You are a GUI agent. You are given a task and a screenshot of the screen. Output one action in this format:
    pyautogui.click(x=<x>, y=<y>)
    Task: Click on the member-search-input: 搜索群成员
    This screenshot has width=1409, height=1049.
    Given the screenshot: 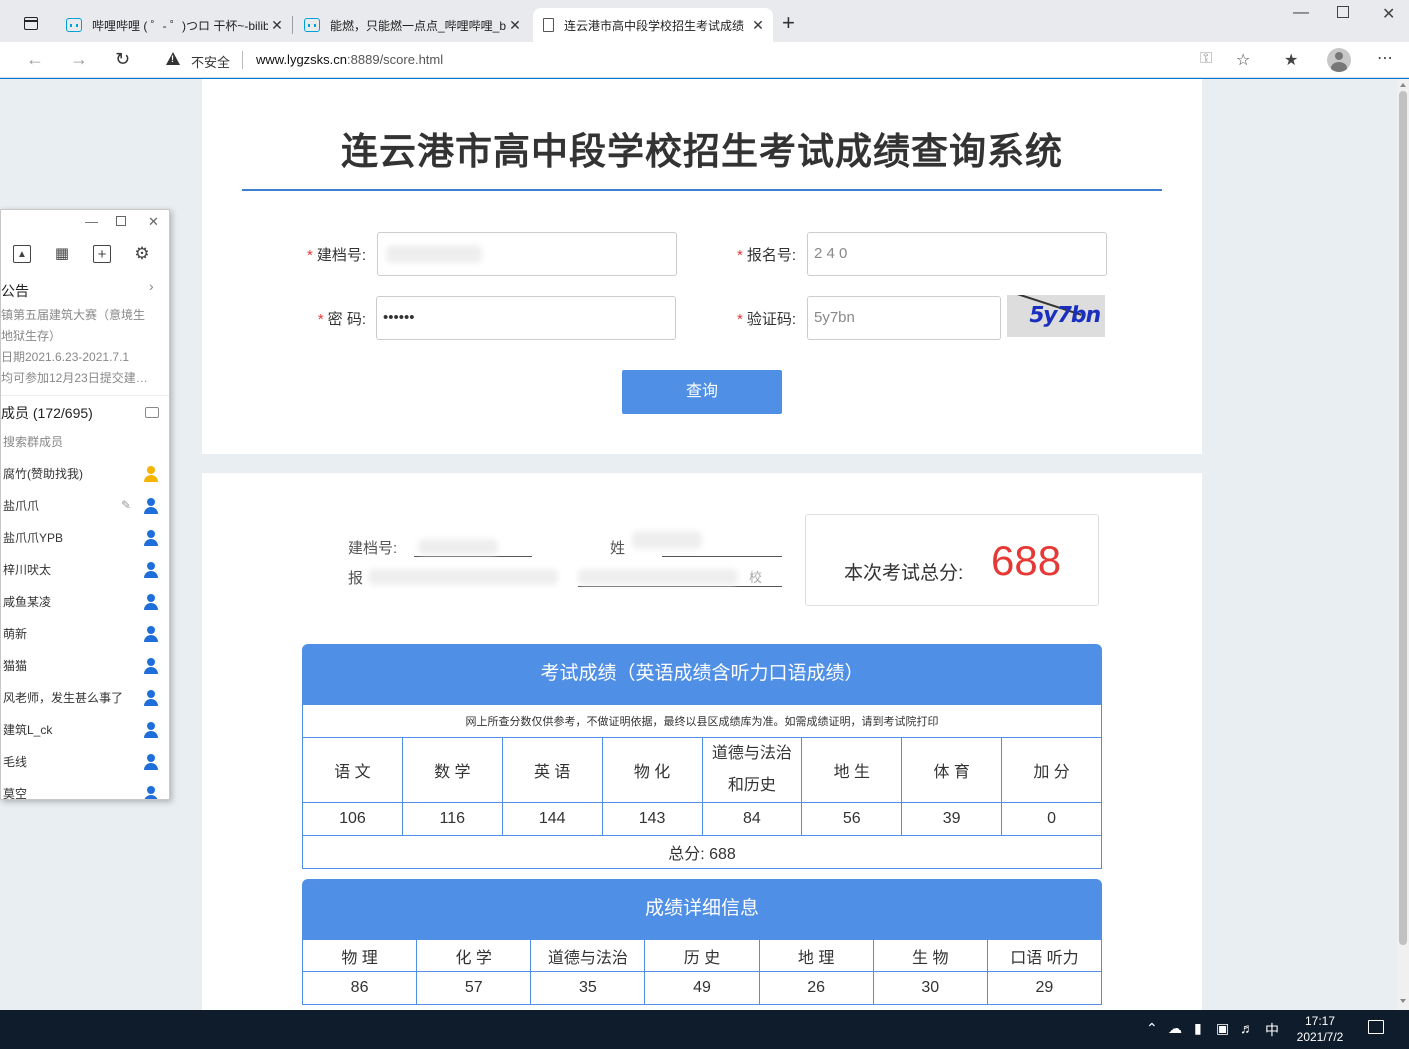 What is the action you would take?
    pyautogui.click(x=33, y=441)
    